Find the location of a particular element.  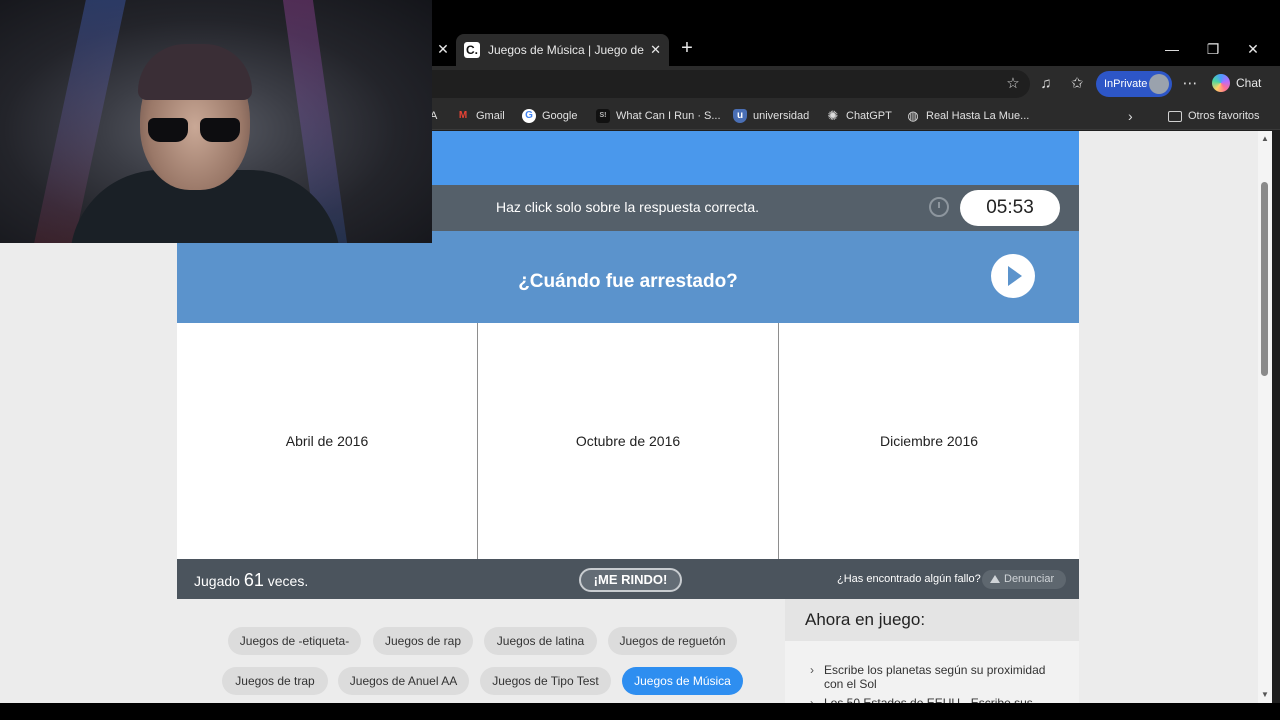

tag-chip: Juegos de latina is located at coordinates (540, 641).